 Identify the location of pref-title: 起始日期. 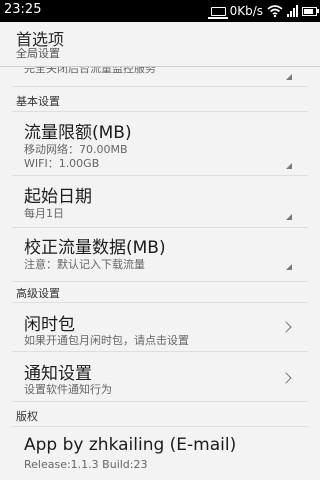
(58, 197).